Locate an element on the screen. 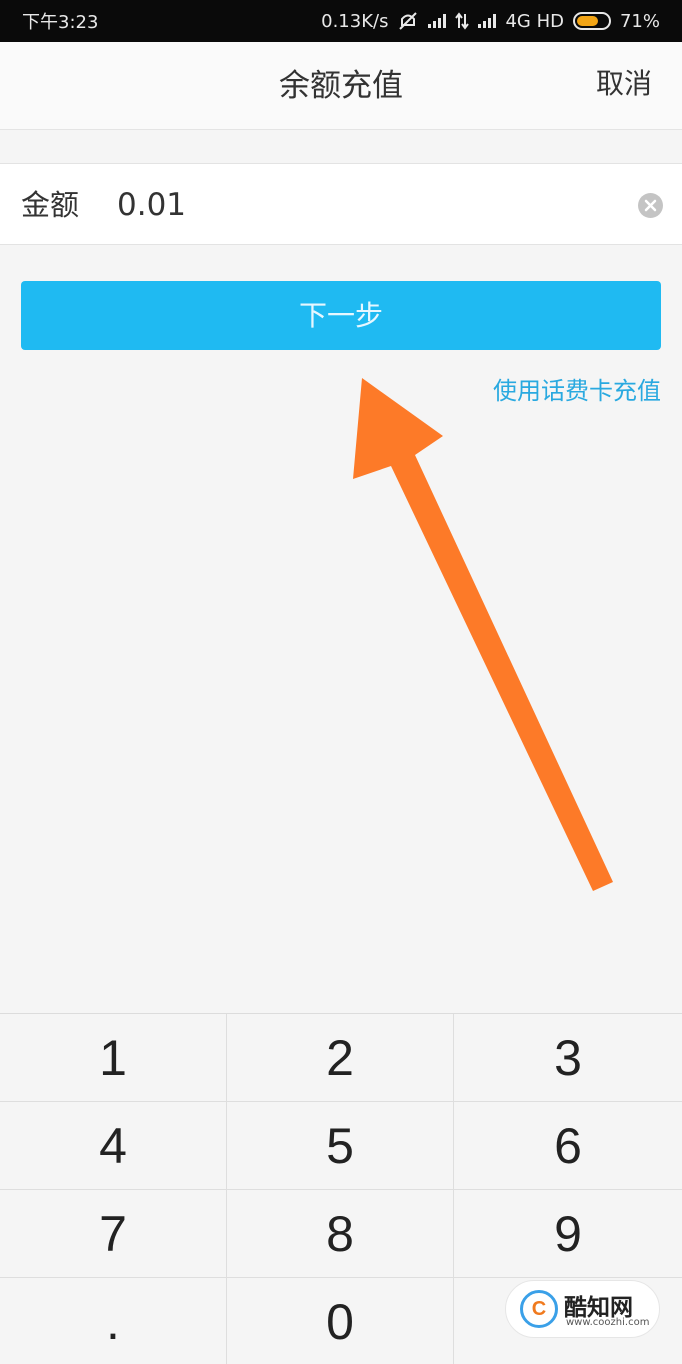  status-time: 下午3:23 is located at coordinates (60, 22).